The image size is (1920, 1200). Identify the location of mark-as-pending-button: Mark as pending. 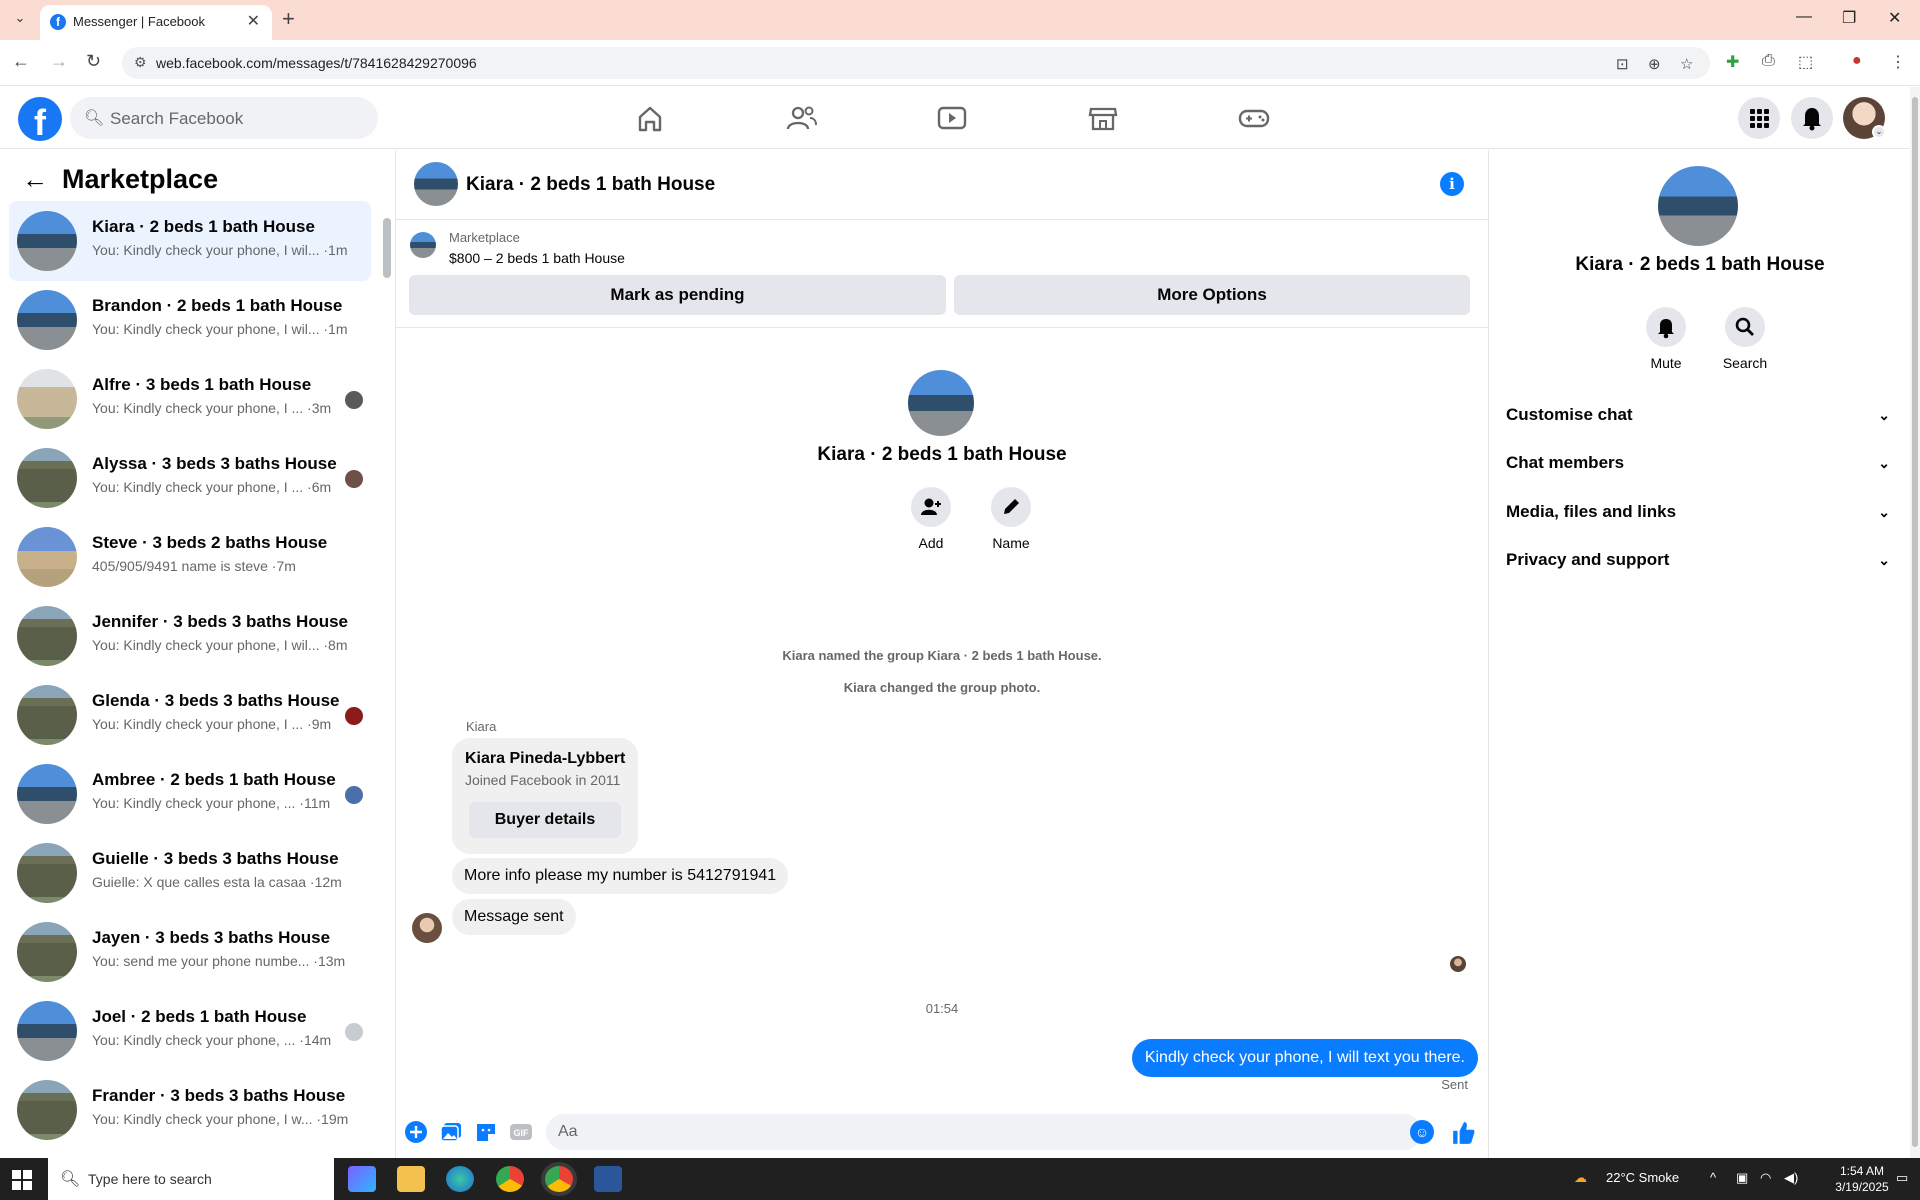
(677, 295).